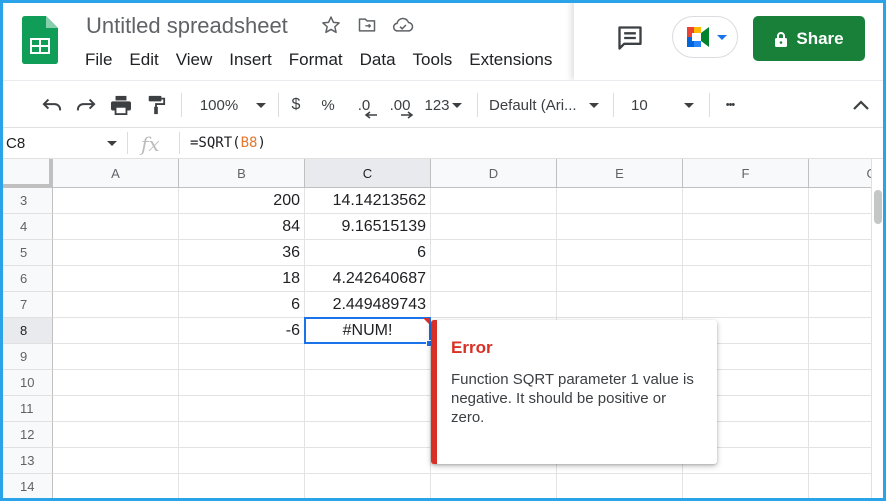  I want to click on name-box: C8, so click(66, 143).